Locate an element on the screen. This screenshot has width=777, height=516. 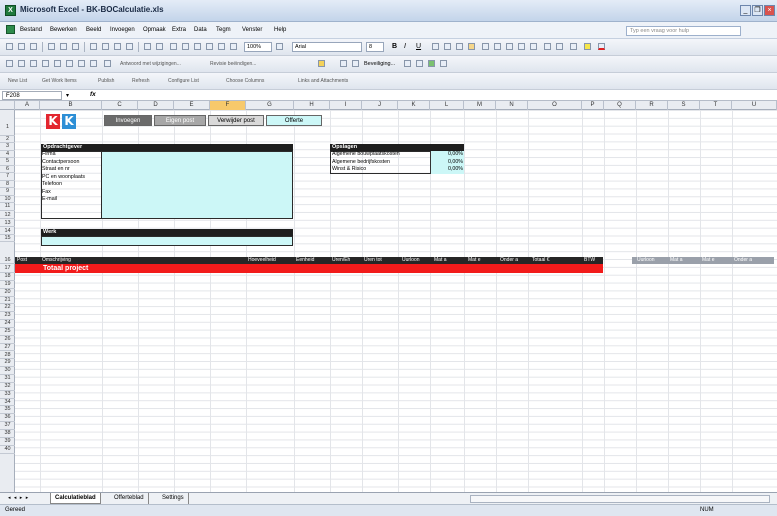
tb3-links-attachments: Links and Attachments is located at coordinates (323, 81).